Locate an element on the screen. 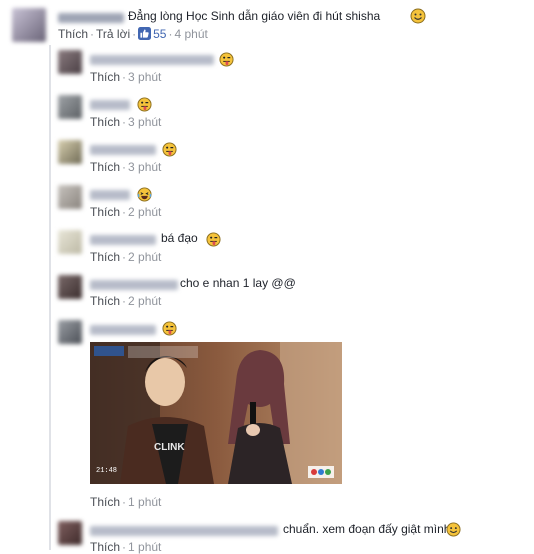 The height and width of the screenshot is (554, 534). thumbs-up-icon is located at coordinates (145, 35).